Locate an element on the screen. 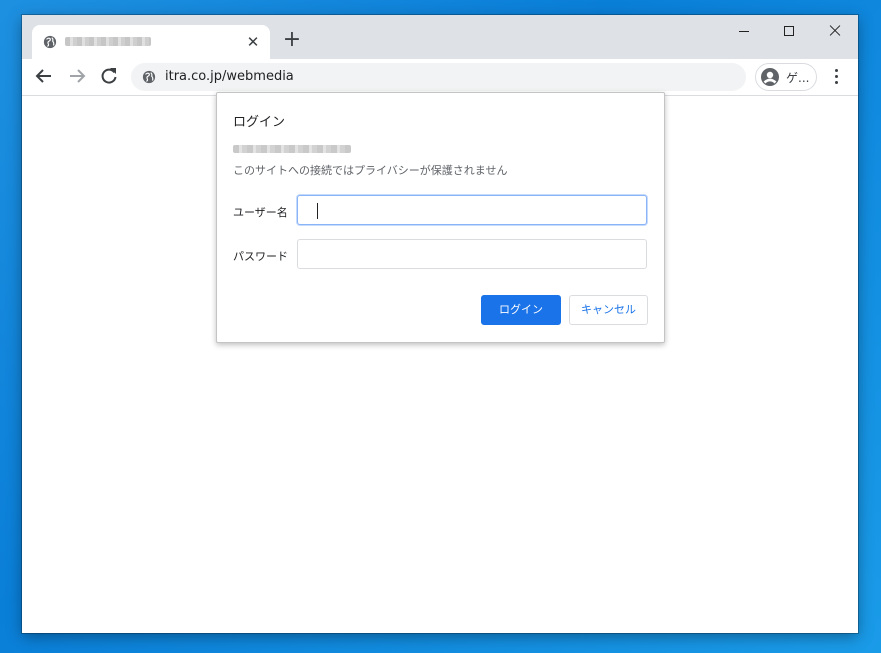 The width and height of the screenshot is (881, 653). privacy-warning: このサイトへの接続ではプライバシーが保護されません is located at coordinates (370, 170).